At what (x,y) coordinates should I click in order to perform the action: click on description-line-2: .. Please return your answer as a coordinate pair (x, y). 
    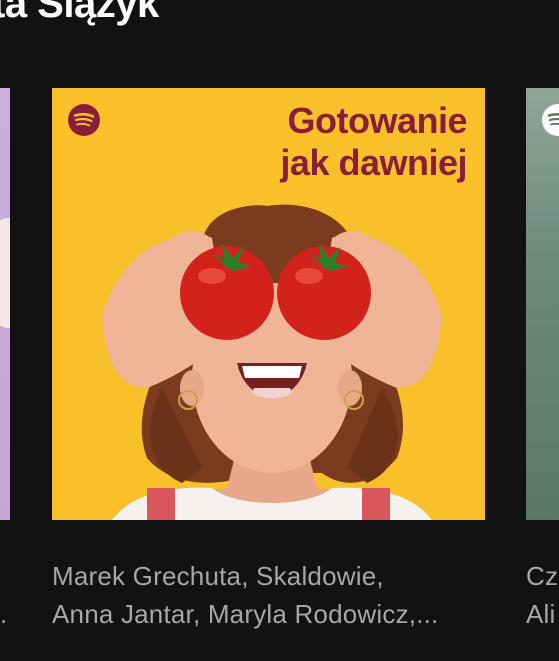
    Looking at the image, I should click on (4, 614).